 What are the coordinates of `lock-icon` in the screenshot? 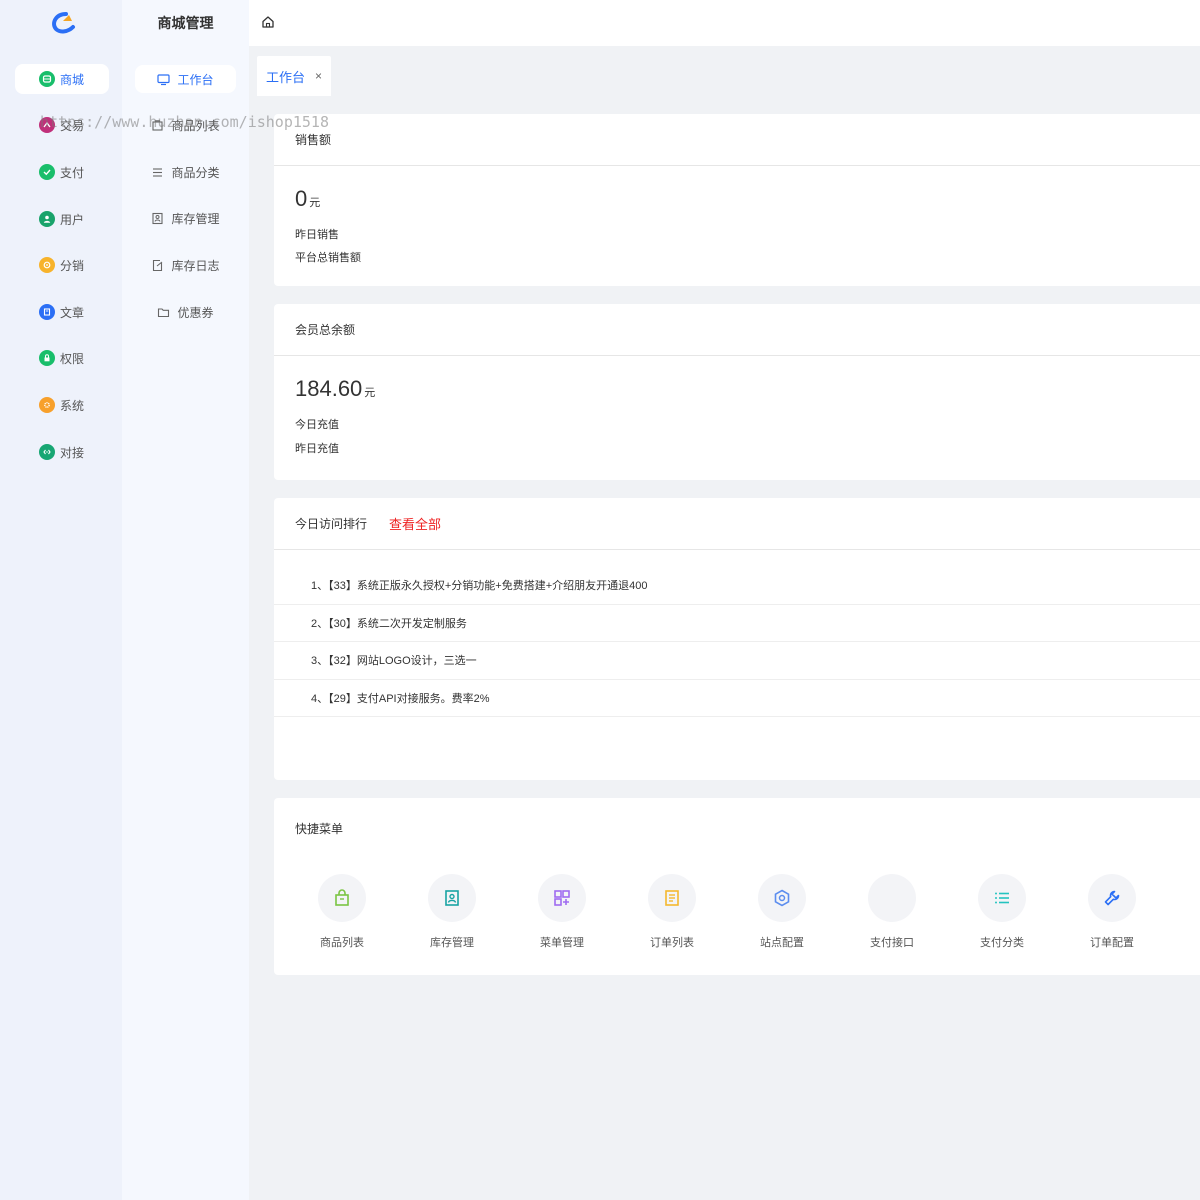 It's located at (47, 358).